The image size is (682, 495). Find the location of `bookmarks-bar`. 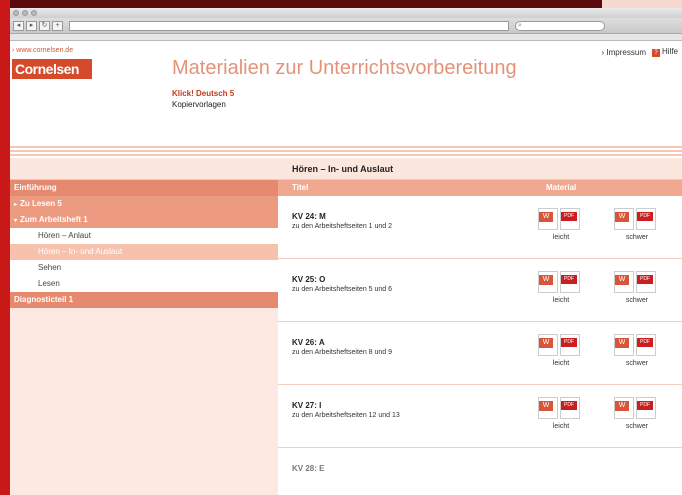

bookmarks-bar is located at coordinates (346, 37).